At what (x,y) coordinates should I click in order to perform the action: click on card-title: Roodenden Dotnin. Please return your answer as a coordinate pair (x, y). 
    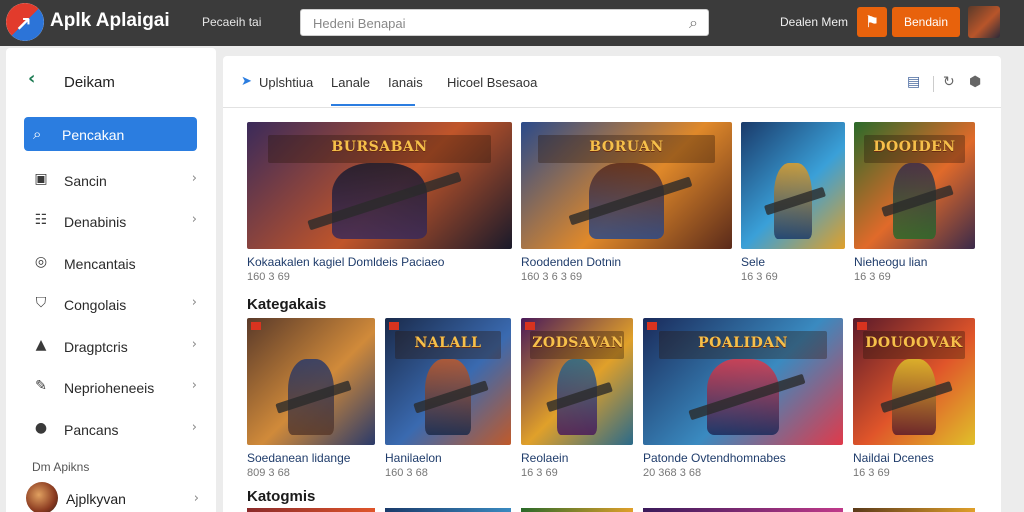
    Looking at the image, I should click on (571, 262).